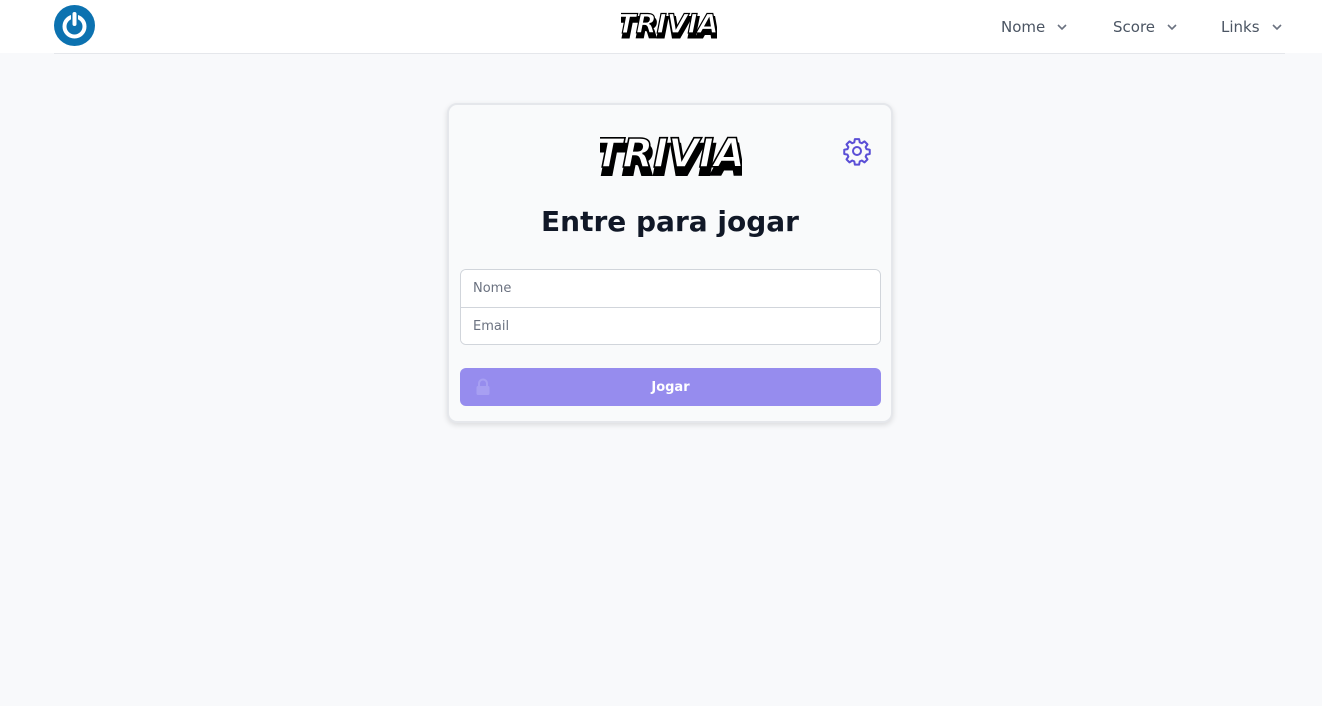  Describe the element at coordinates (74, 25) in the screenshot. I see `power-logo-icon` at that location.